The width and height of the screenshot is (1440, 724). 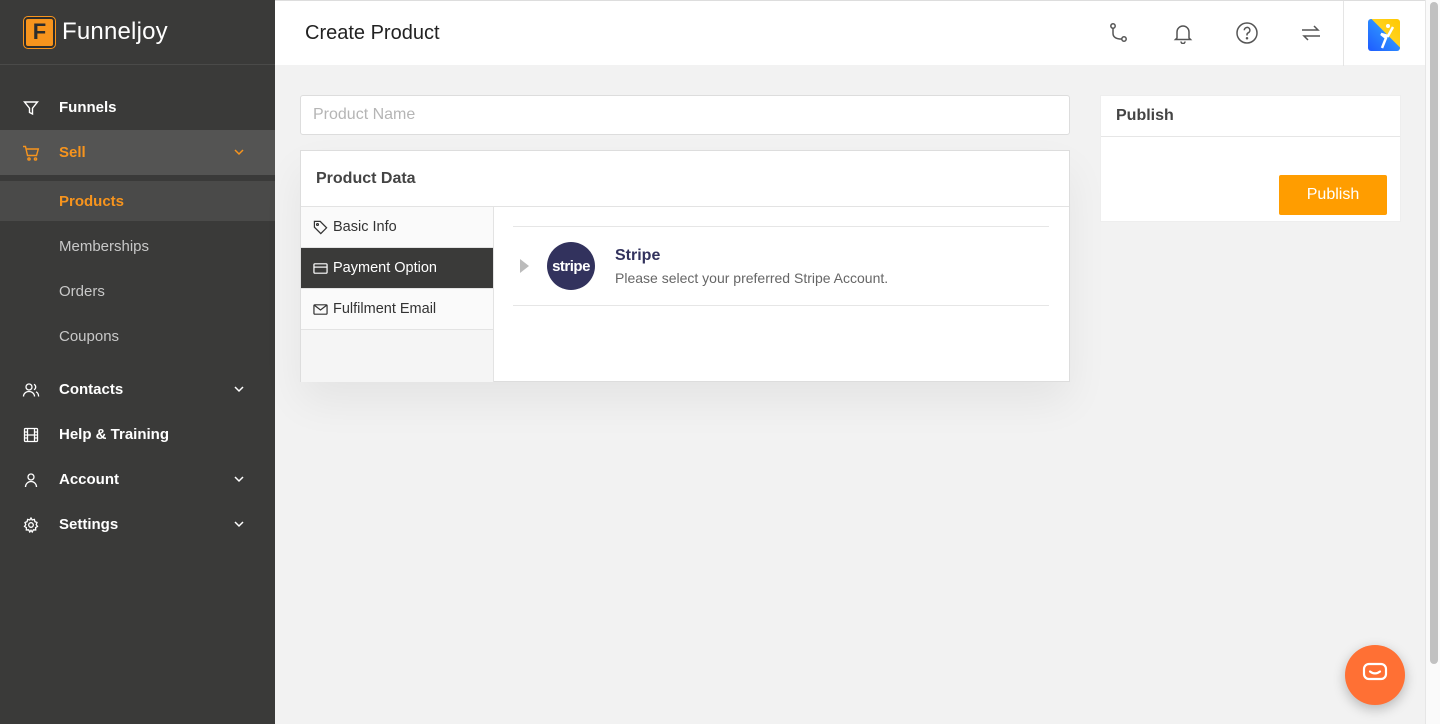 I want to click on bell-icon, so click(x=1183, y=33).